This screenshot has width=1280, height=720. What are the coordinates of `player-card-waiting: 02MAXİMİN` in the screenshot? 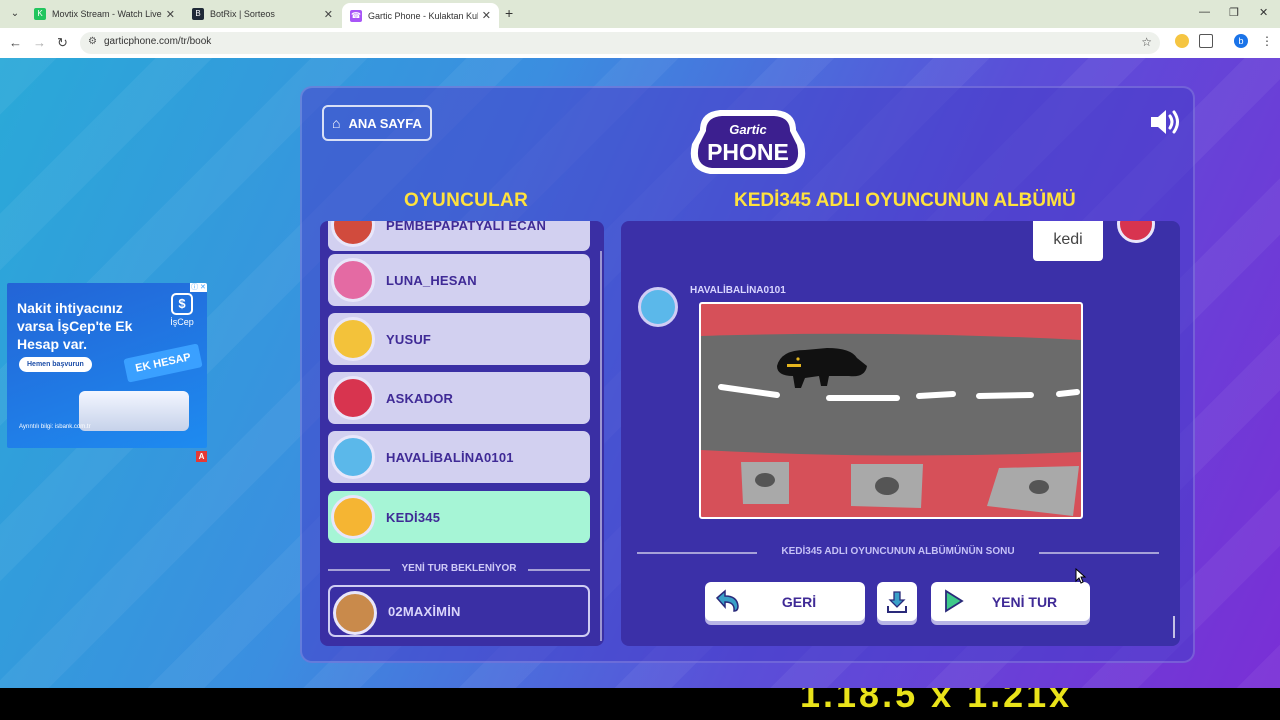 It's located at (459, 611).